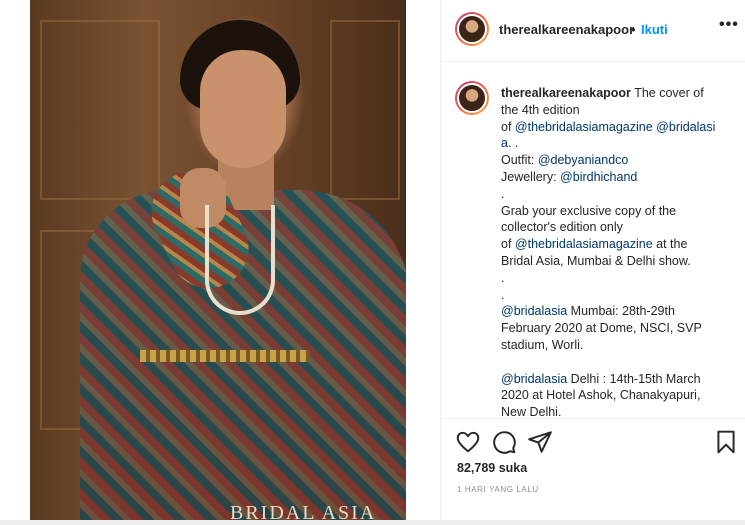  Describe the element at coordinates (566, 29) in the screenshot. I see `username-link: therealkareenakapoor` at that location.